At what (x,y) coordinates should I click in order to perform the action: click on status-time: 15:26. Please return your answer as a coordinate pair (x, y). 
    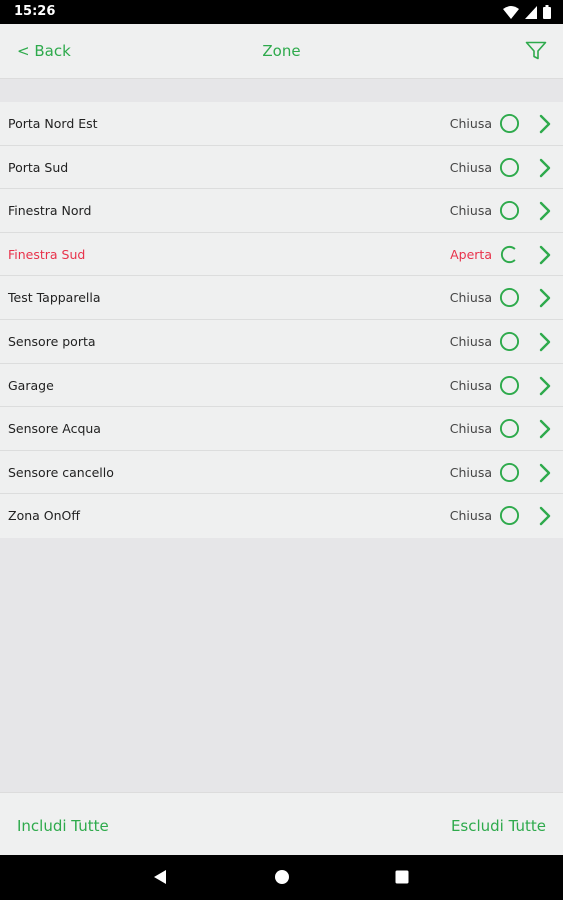
    Looking at the image, I should click on (35, 11).